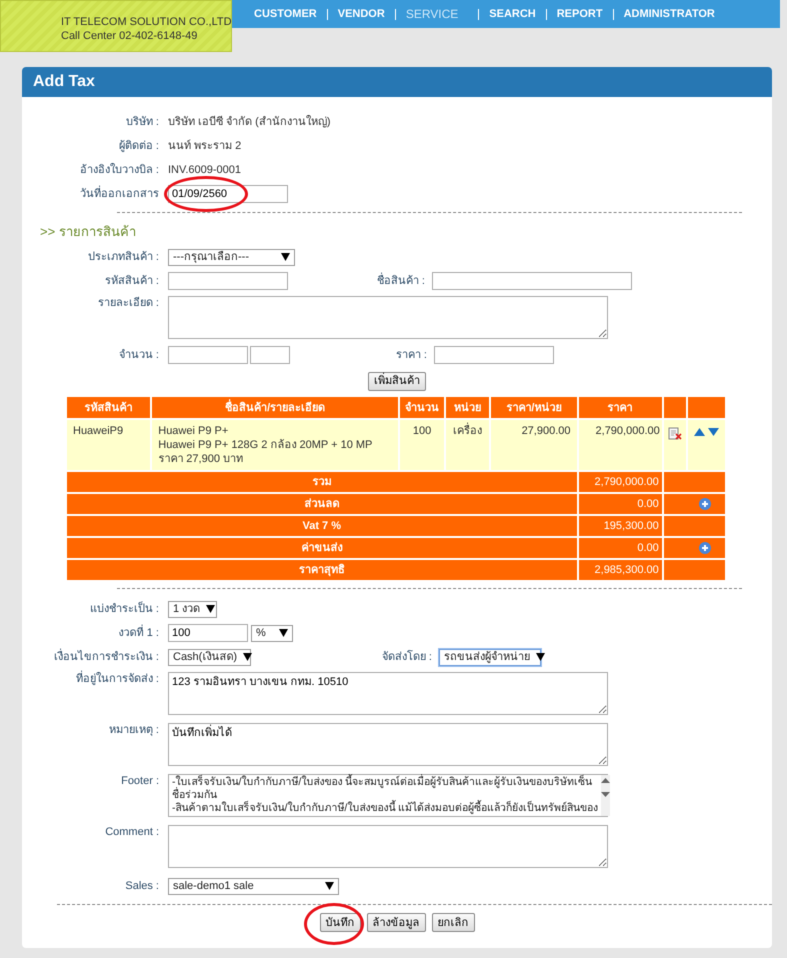 The width and height of the screenshot is (787, 958). Describe the element at coordinates (620, 526) in the screenshot. I see `summary-value: 195,300.00` at that location.